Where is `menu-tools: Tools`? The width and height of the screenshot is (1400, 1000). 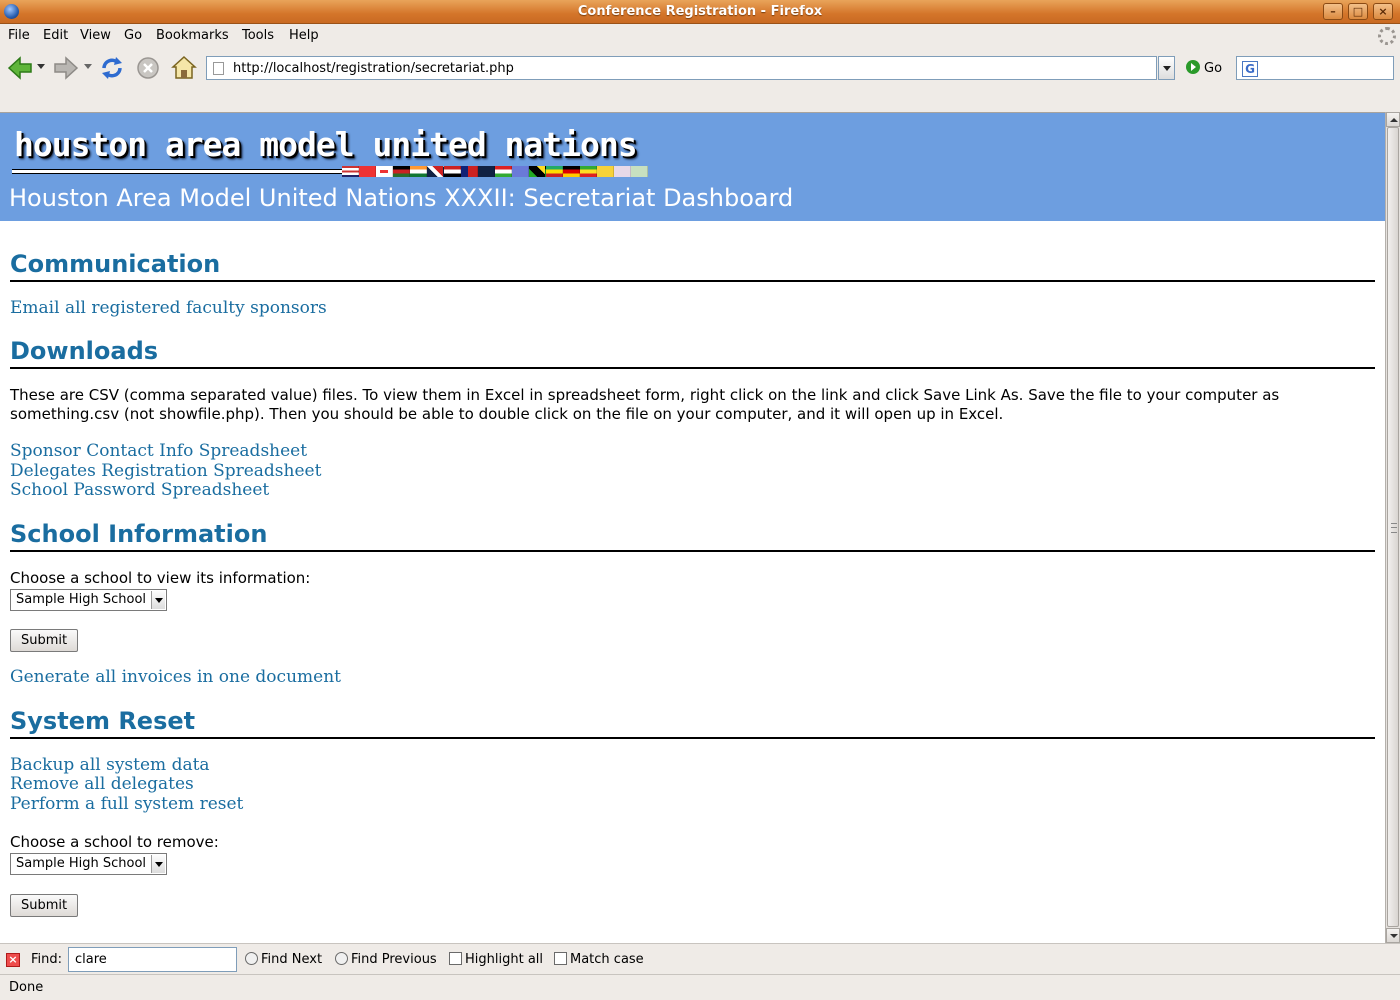
menu-tools: Tools is located at coordinates (258, 35).